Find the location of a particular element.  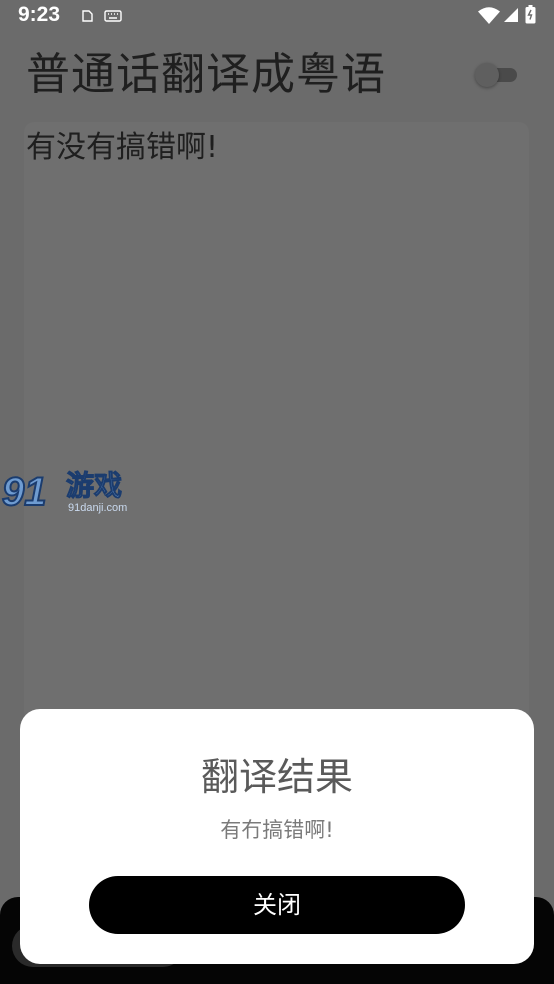

page-title: 普通话翻译成粤语 is located at coordinates (206, 74).